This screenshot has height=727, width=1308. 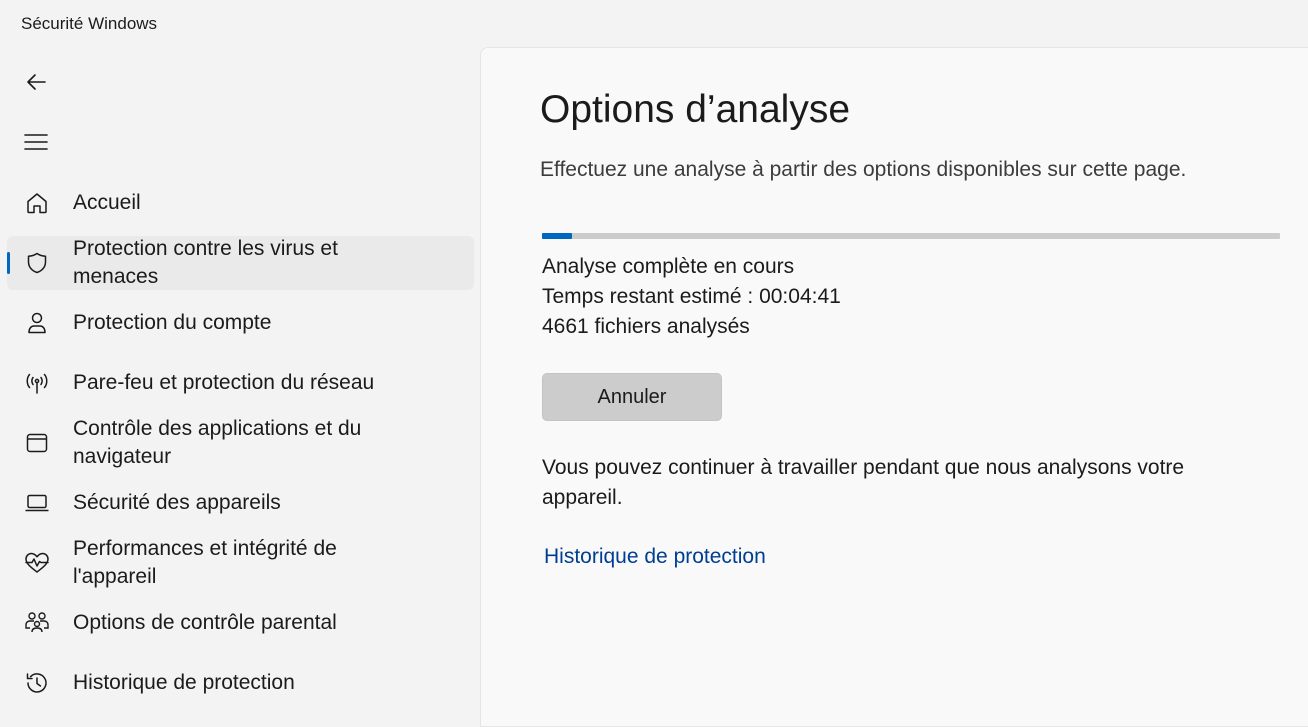 I want to click on sidebar-item-home: Accueil, so click(x=240, y=203).